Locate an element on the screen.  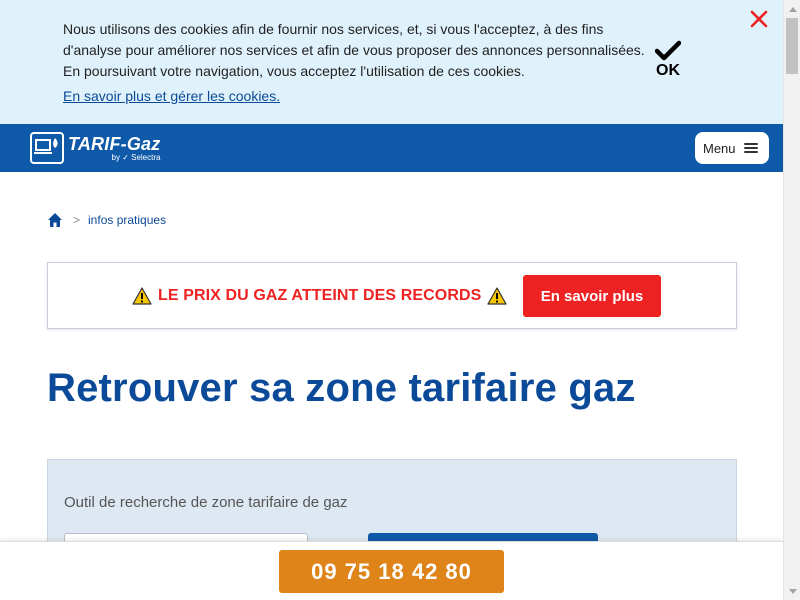
alert-message: LE PRIX DU GAZ ATTEINT DES RECORDS is located at coordinates (319, 296).